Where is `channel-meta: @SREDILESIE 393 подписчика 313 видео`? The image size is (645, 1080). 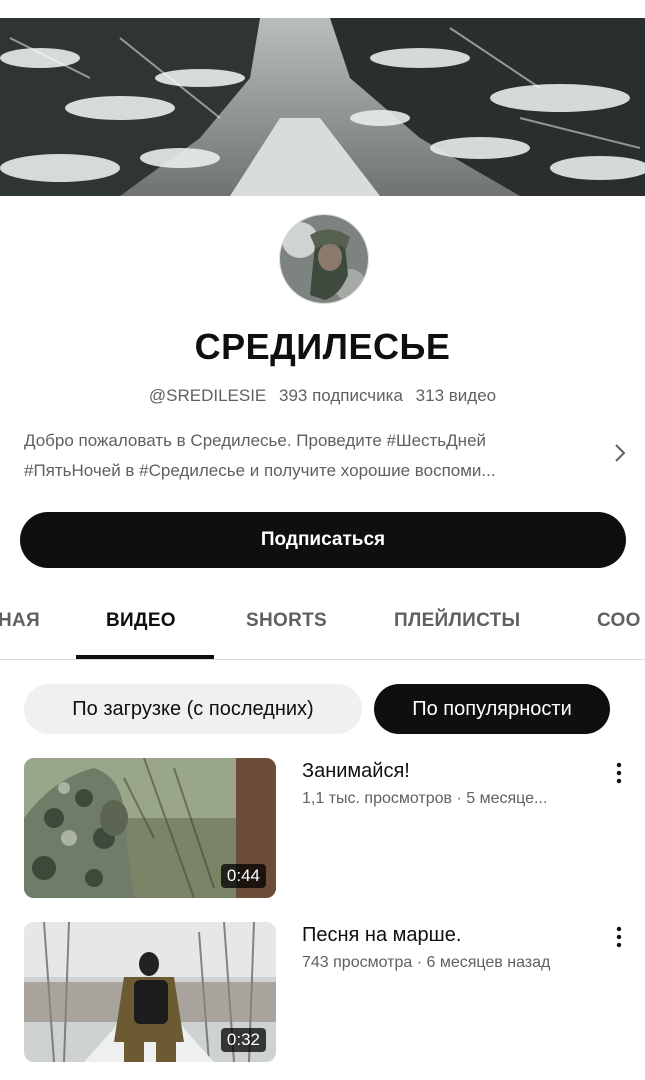
channel-meta: @SREDILESIE 393 подписчика 313 видео is located at coordinates (322, 396).